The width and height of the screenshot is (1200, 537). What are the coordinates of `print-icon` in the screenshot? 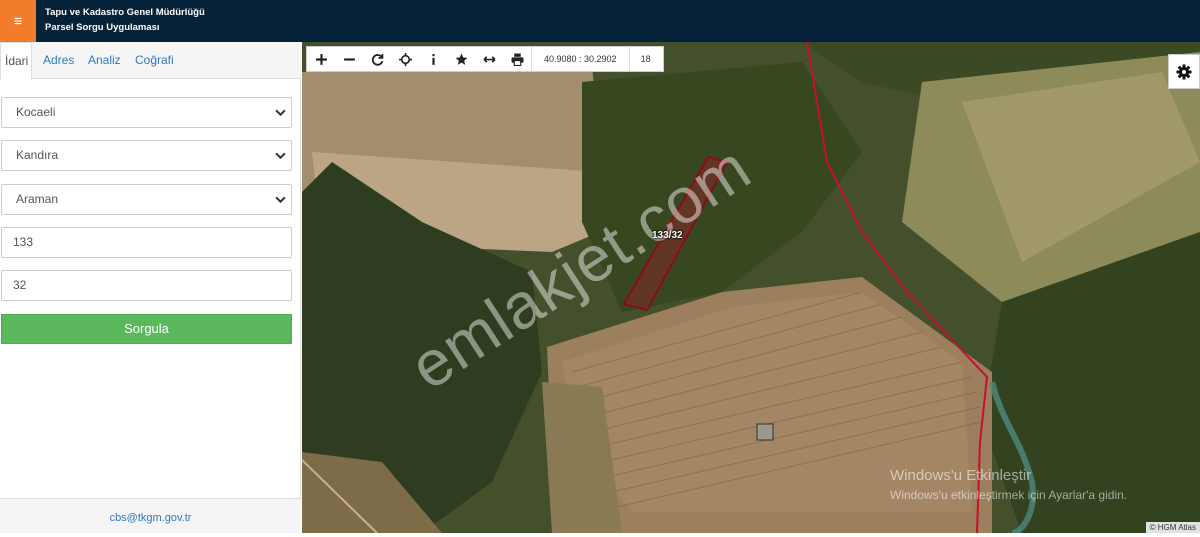 It's located at (517, 59).